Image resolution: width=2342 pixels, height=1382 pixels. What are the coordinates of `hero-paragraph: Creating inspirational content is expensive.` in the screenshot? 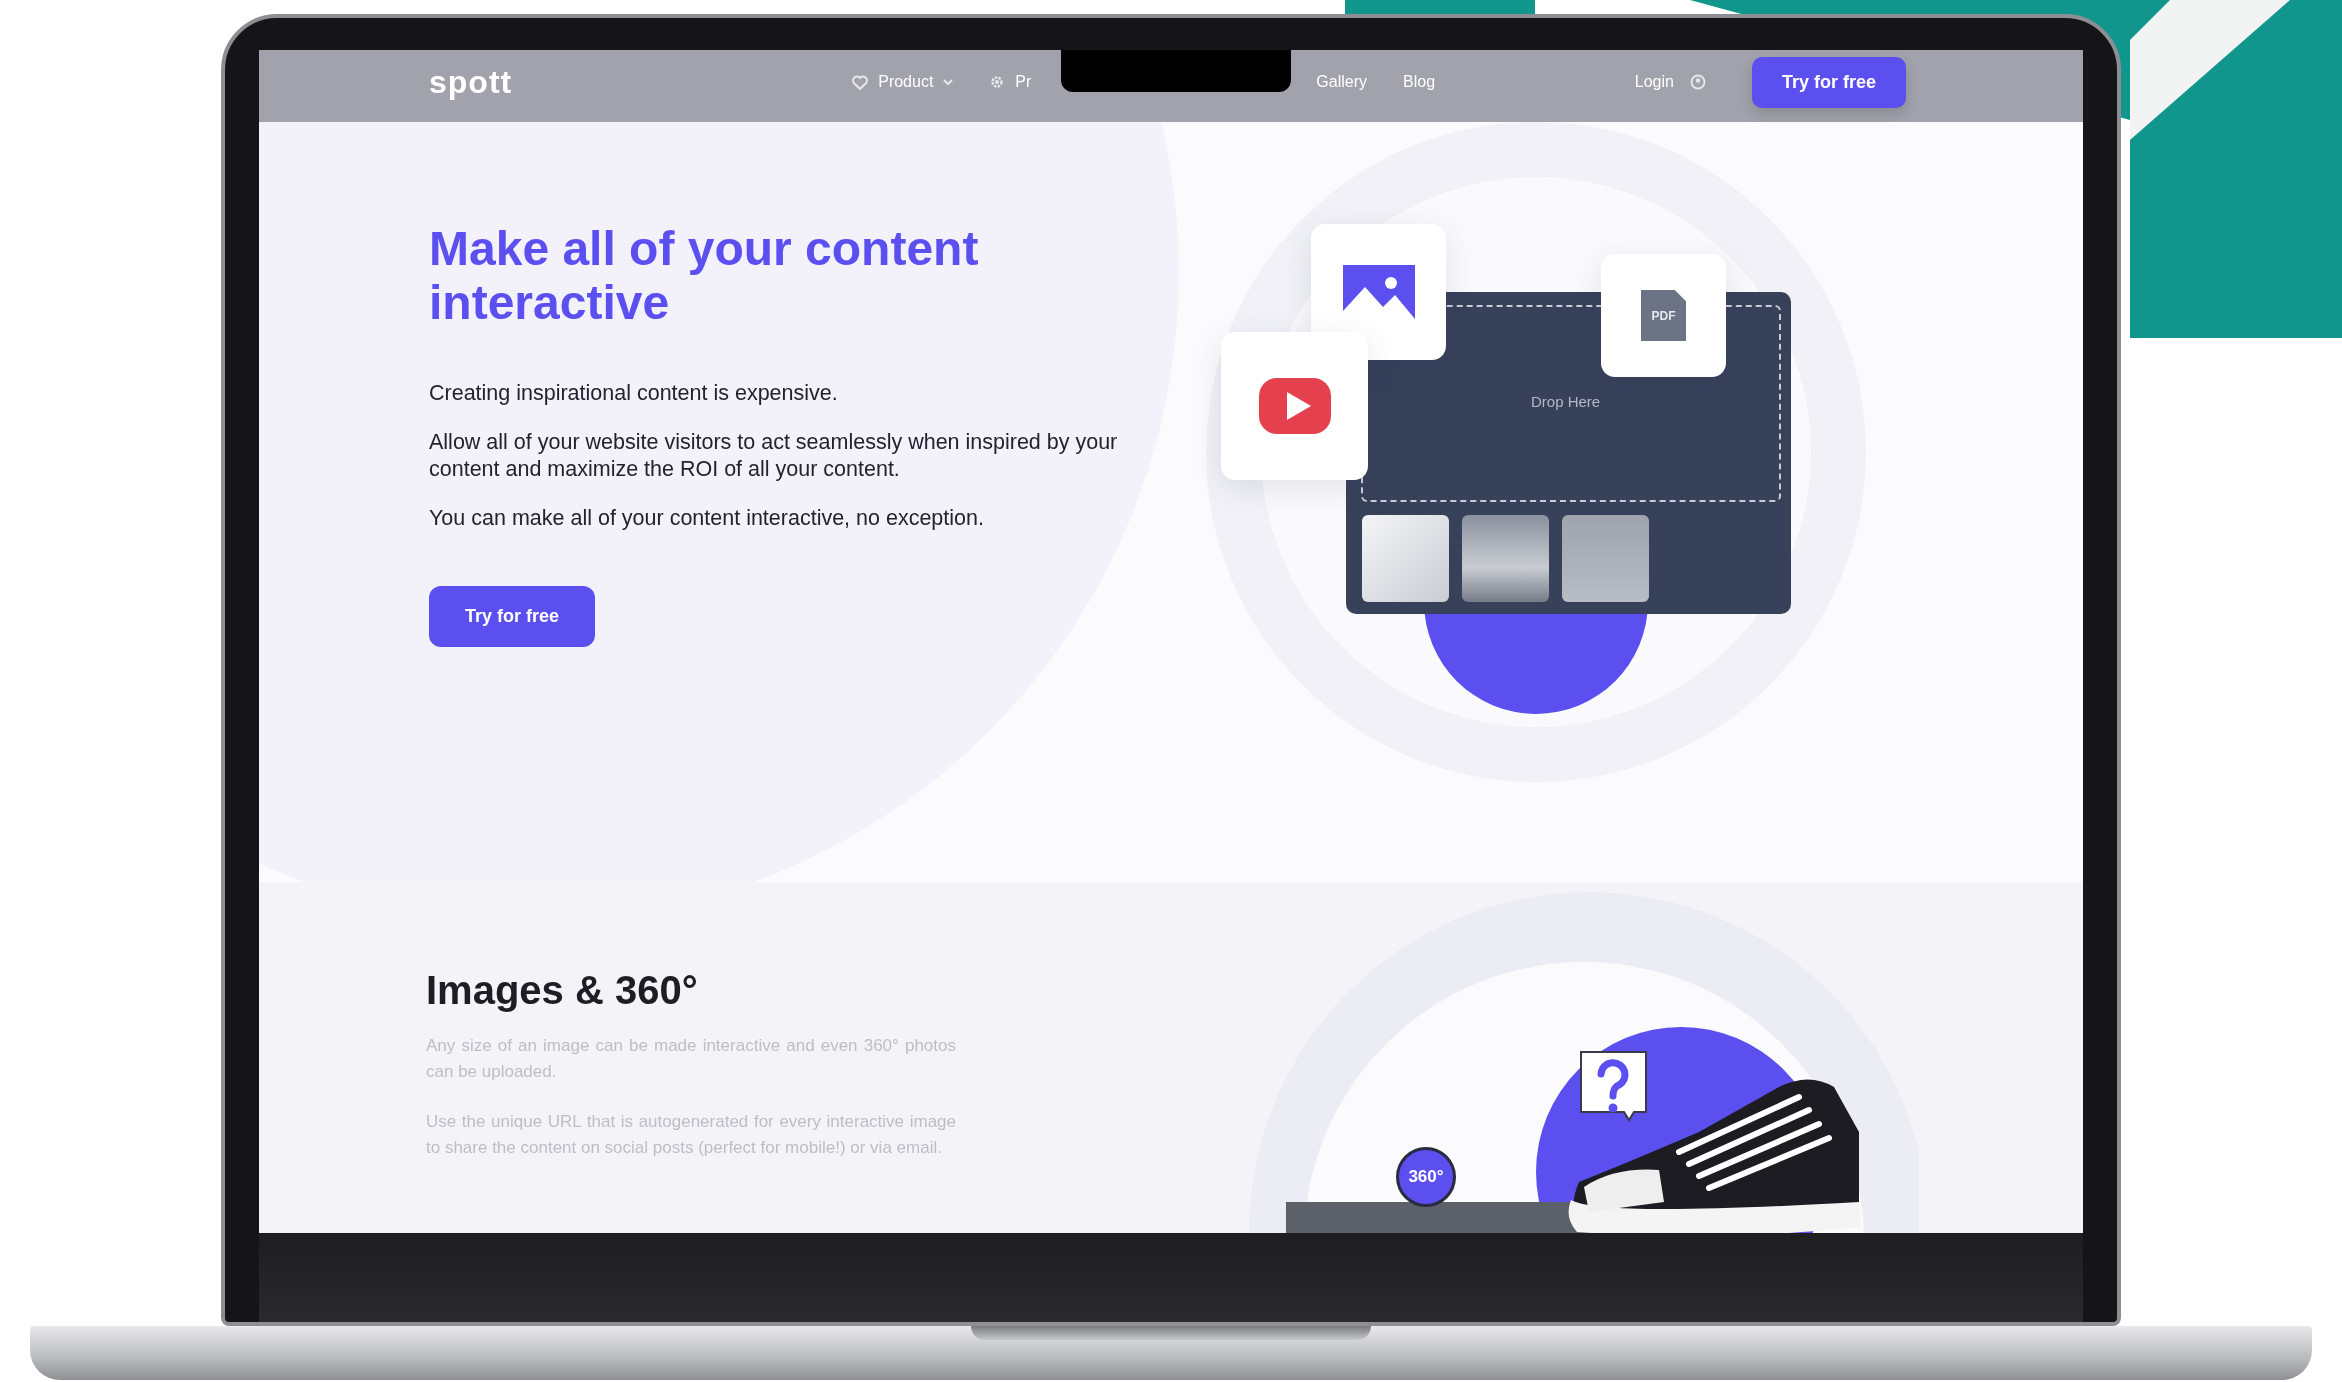 It's located at (634, 393).